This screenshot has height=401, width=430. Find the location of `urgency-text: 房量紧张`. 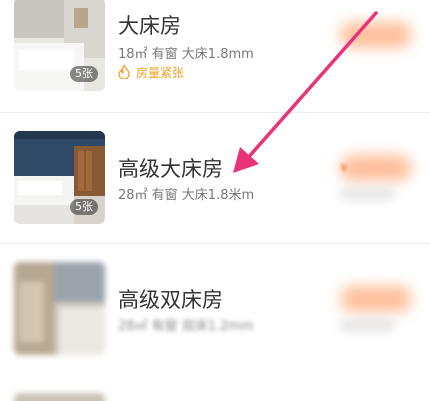

urgency-text: 房量紧张 is located at coordinates (160, 73).